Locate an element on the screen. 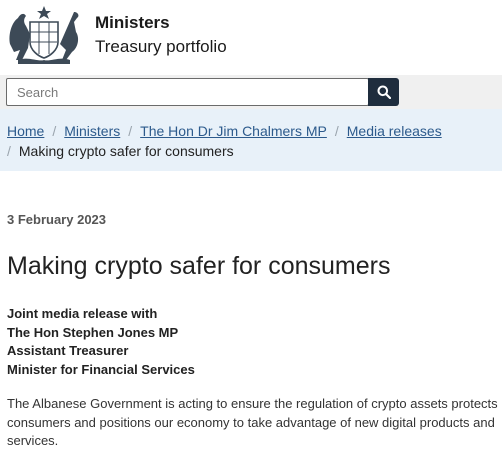  breadcrumb-ministers-link: Ministers is located at coordinates (92, 131).